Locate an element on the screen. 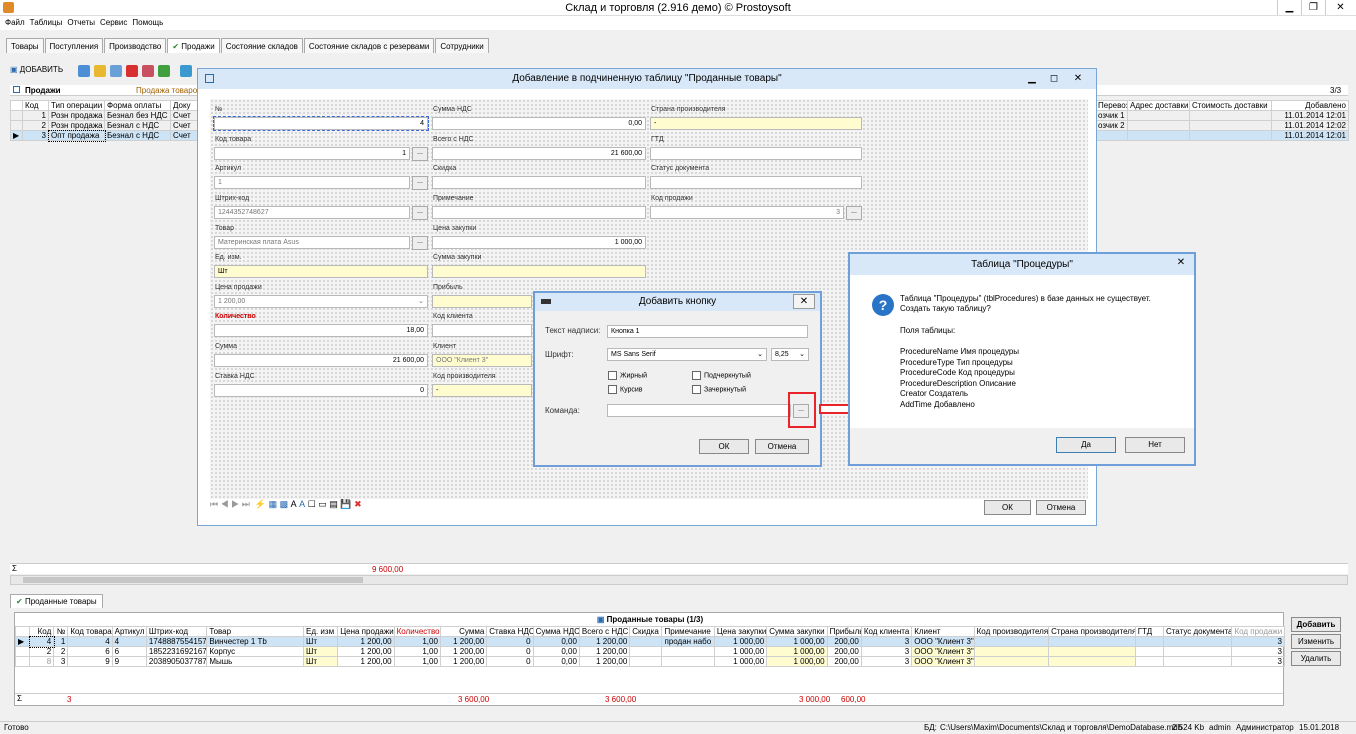 Image resolution: width=1356 pixels, height=734 pixels. col-header: Страна производителя is located at coordinates (1092, 631).